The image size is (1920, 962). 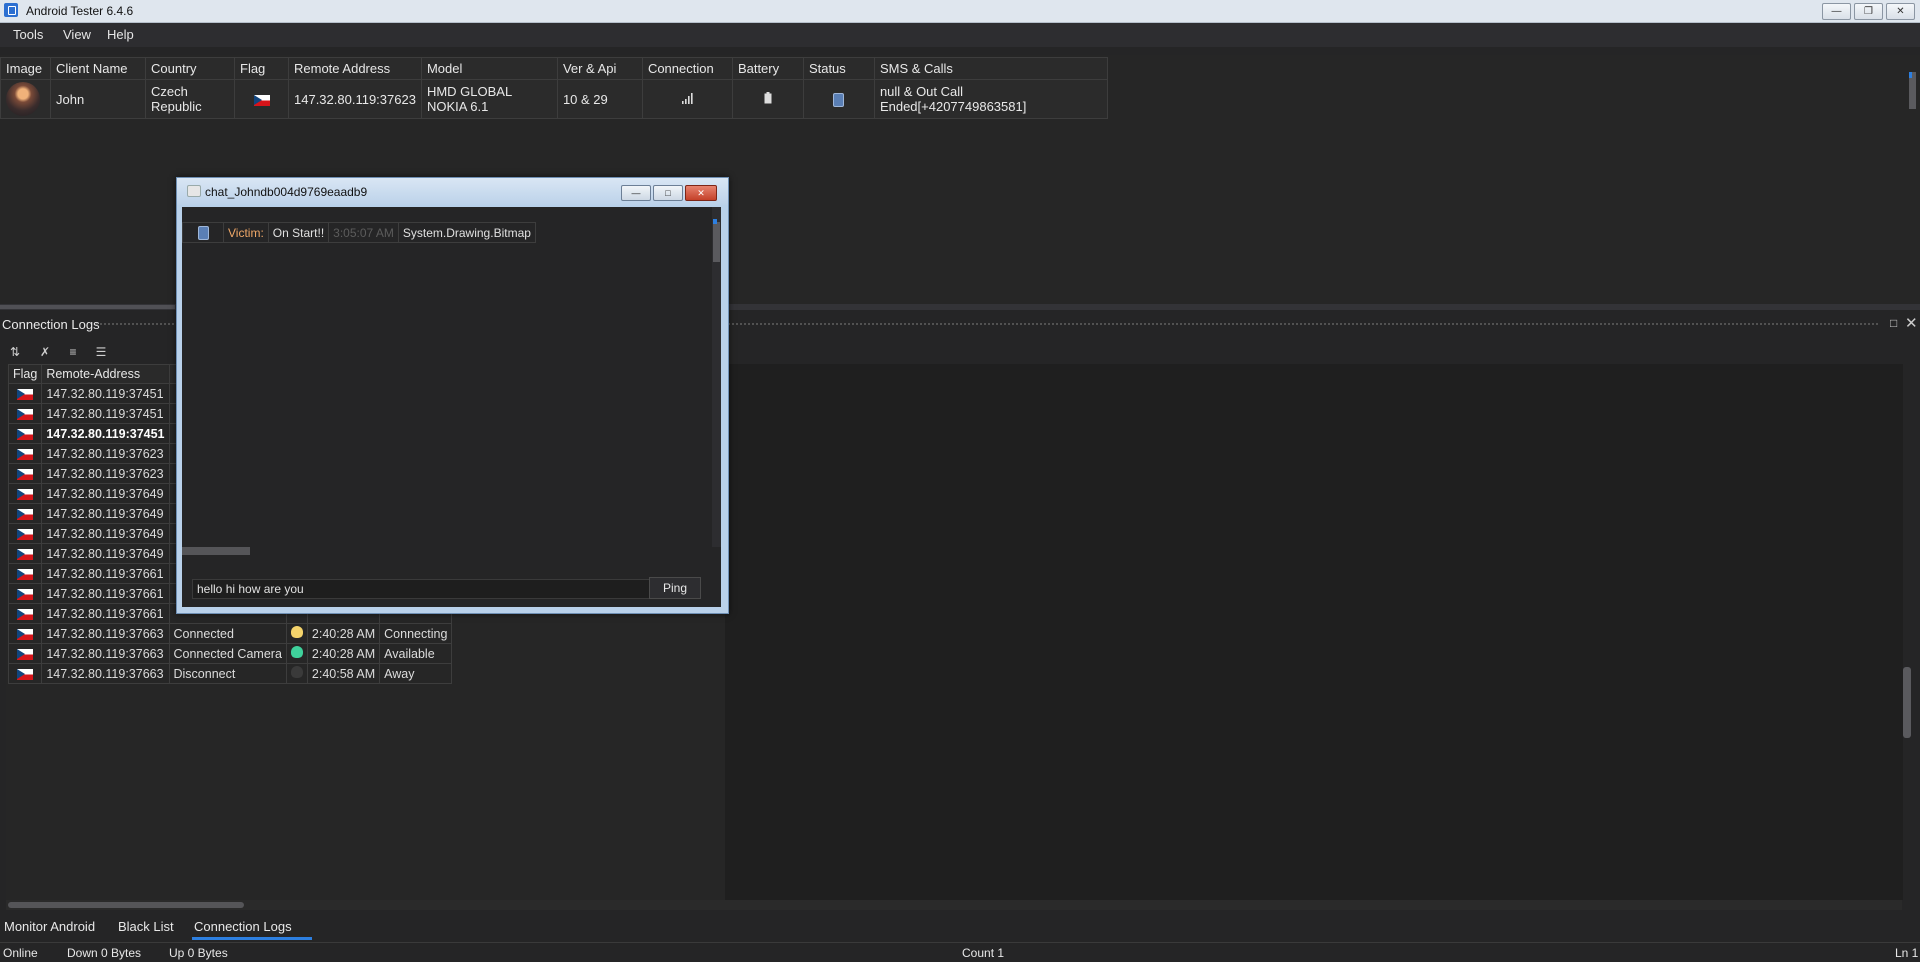 I want to click on chat-horizontal-scroll-thumb, so click(x=216, y=551).